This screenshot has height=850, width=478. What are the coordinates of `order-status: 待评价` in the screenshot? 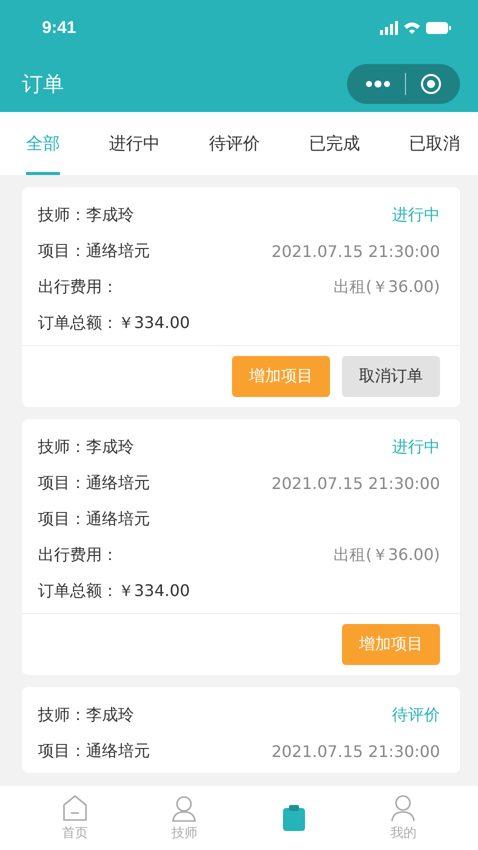 It's located at (416, 715).